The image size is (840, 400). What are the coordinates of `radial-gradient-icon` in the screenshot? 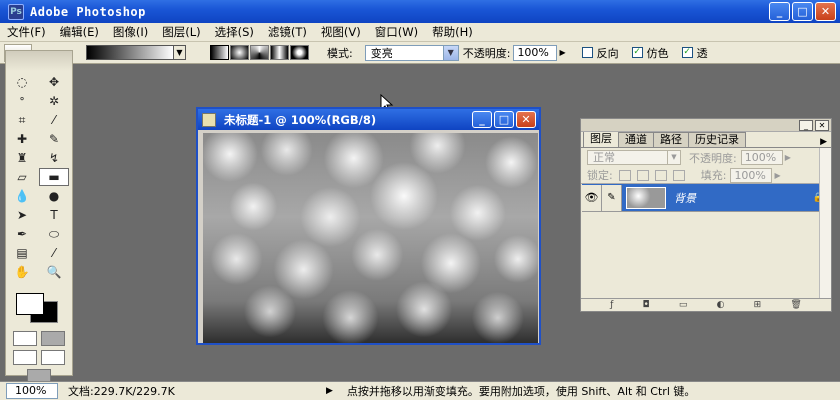 It's located at (239, 52).